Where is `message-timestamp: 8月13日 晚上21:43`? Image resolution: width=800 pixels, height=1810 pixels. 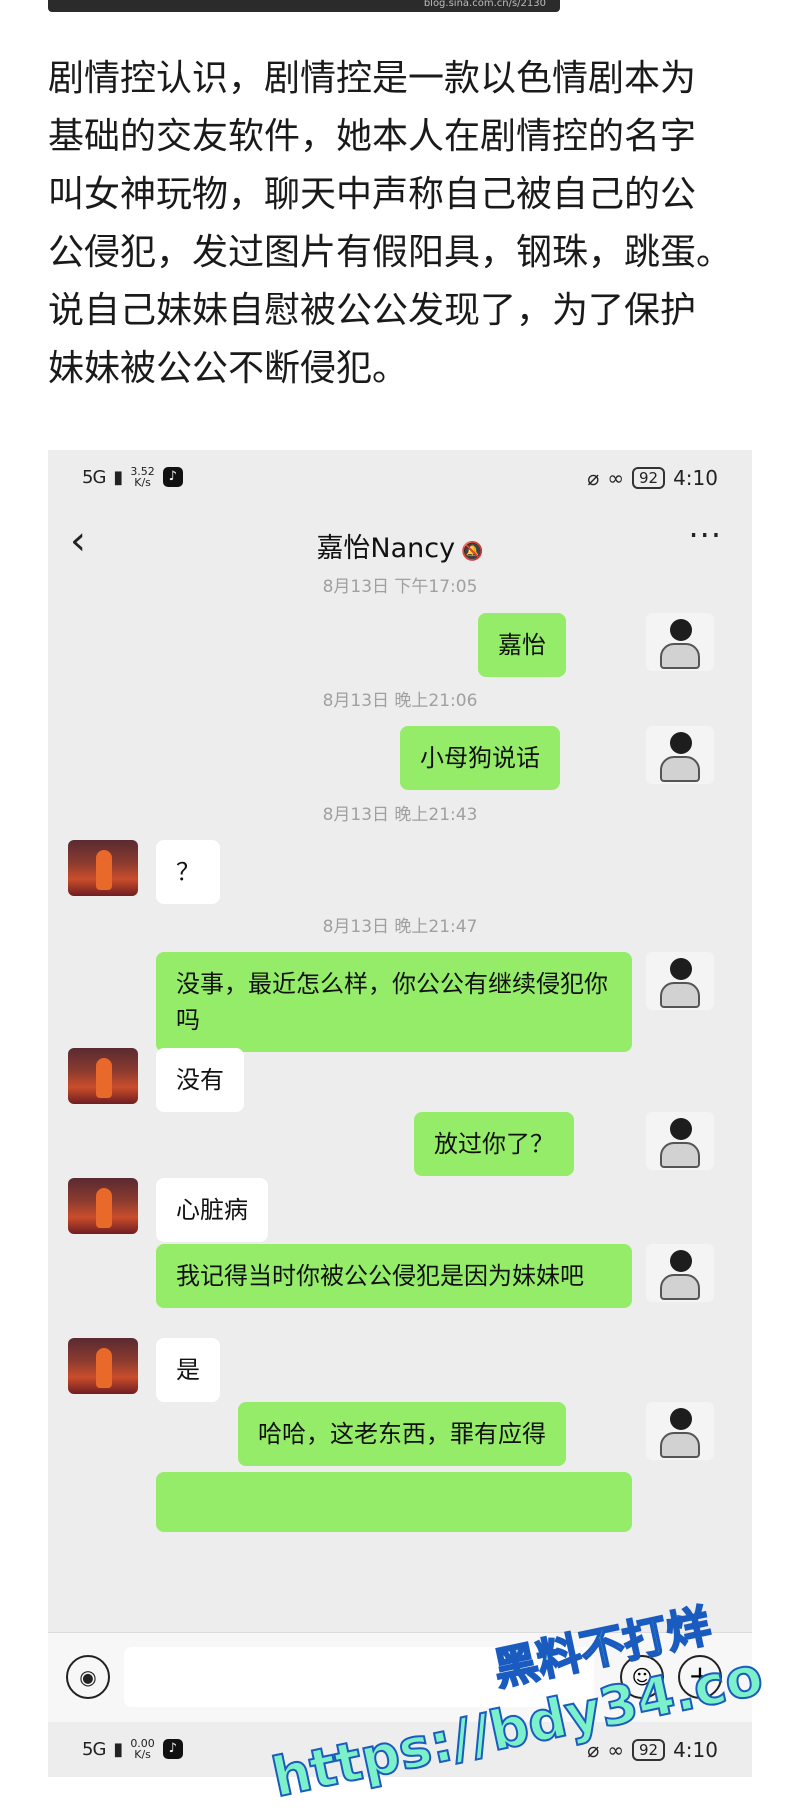 message-timestamp: 8月13日 晚上21:43 is located at coordinates (400, 815).